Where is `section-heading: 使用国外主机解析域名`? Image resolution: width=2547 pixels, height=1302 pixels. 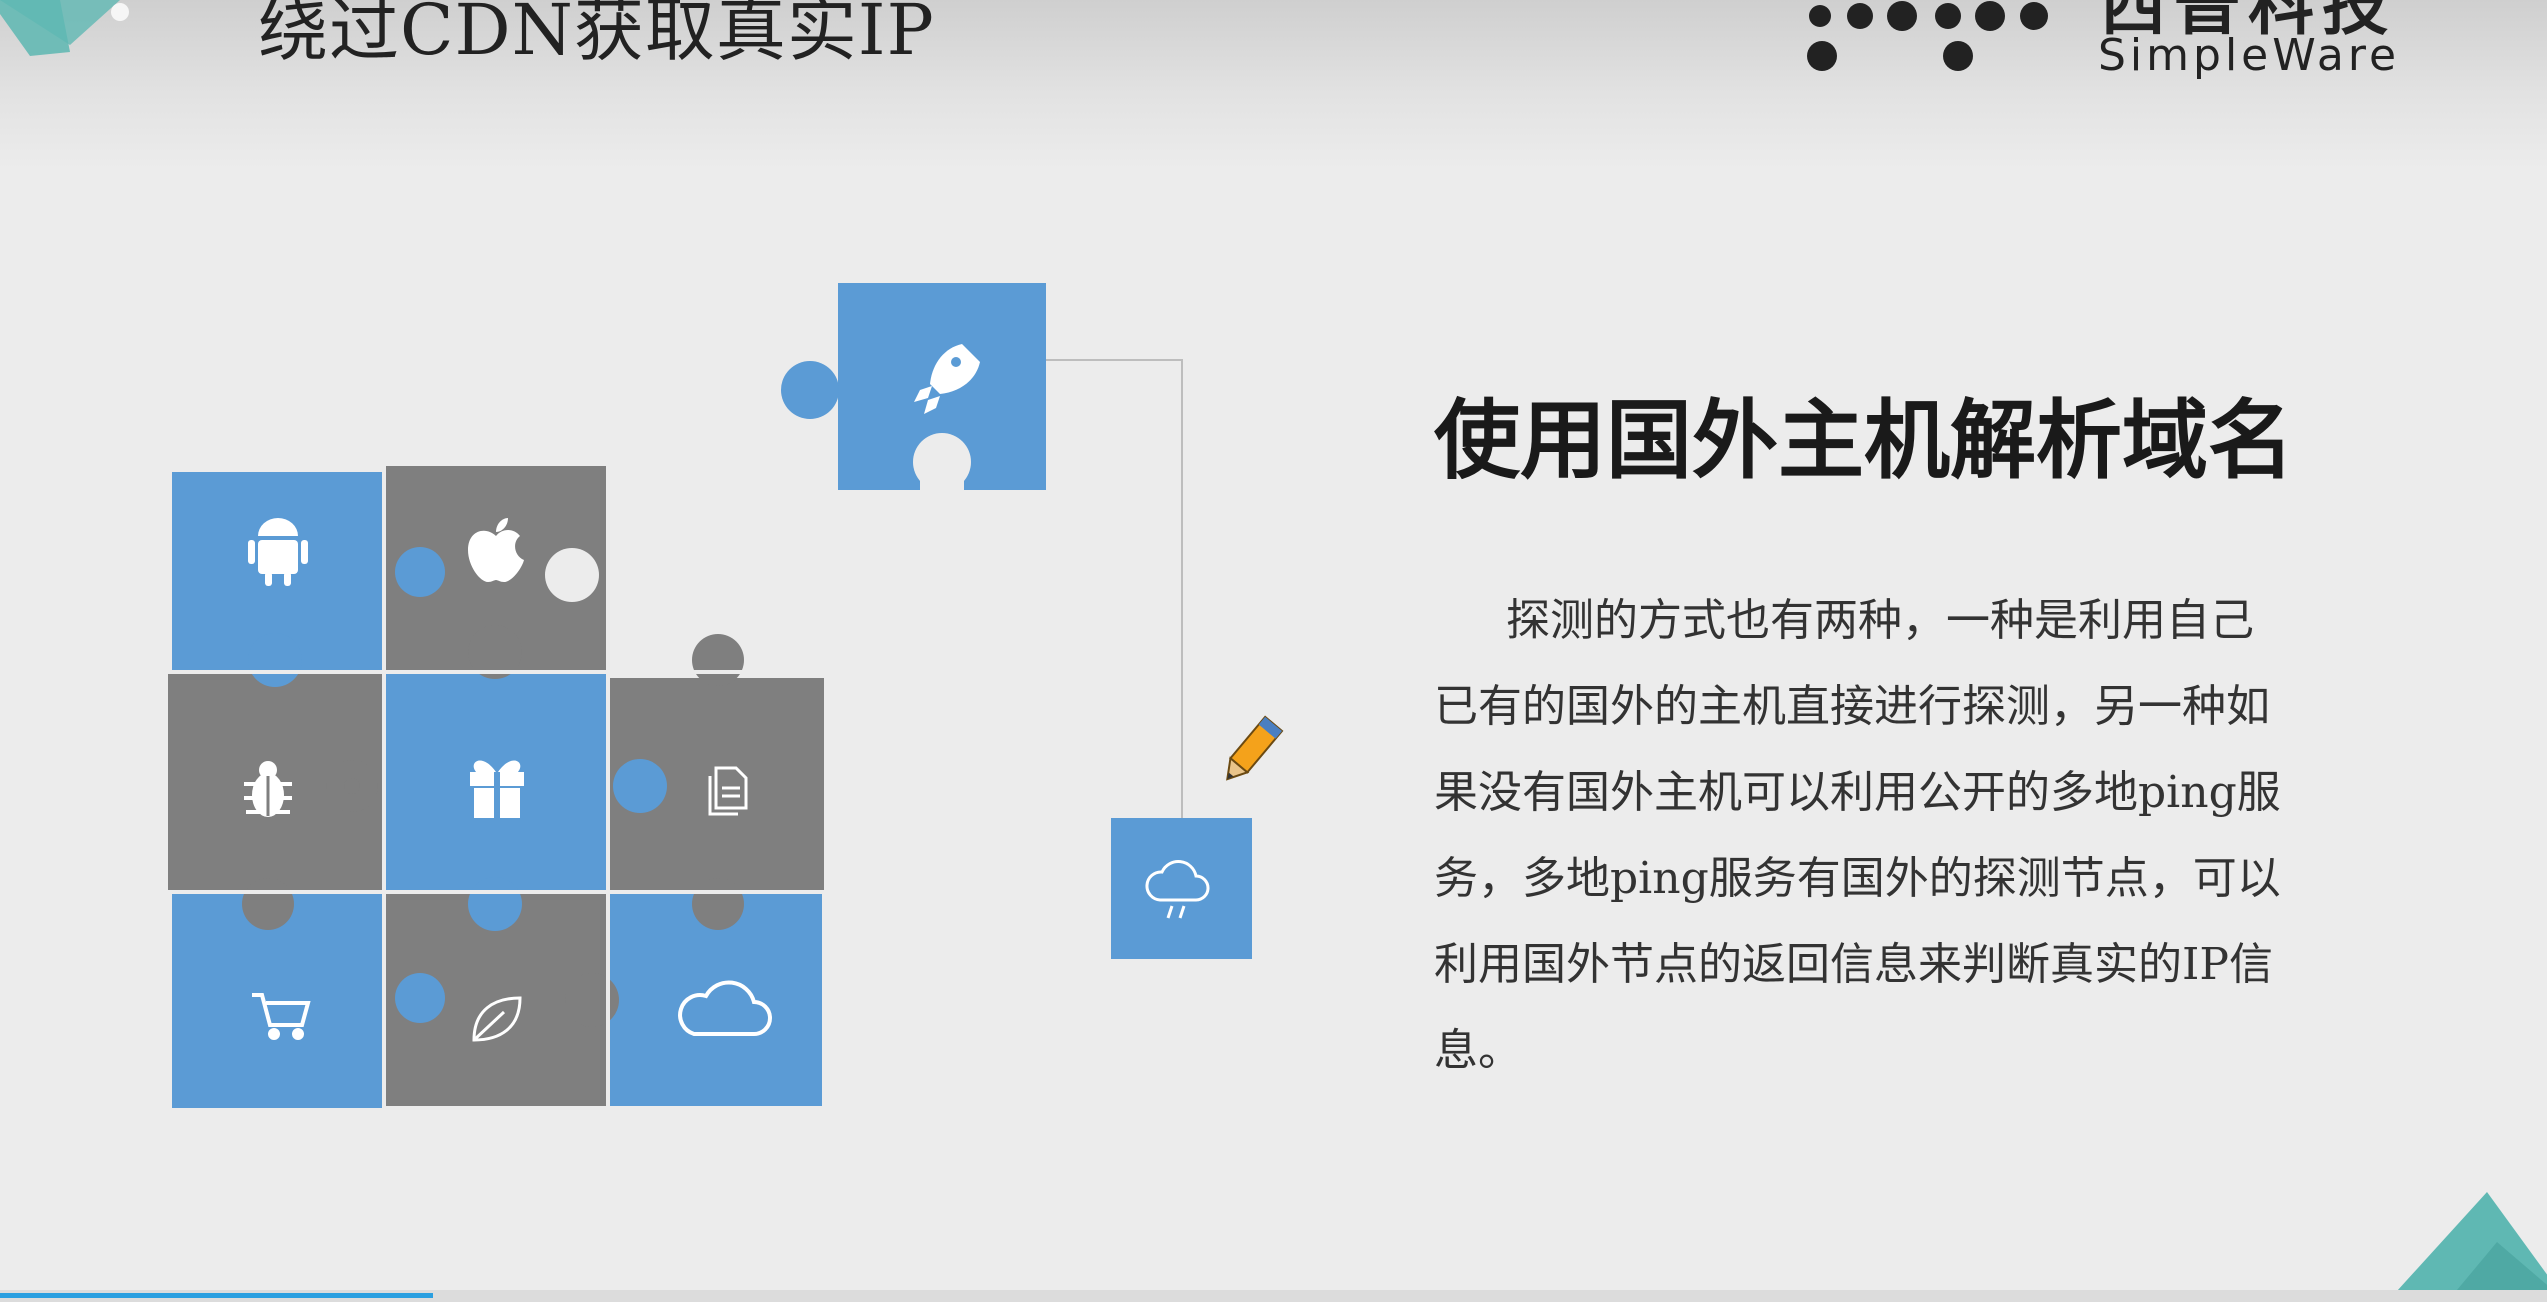
section-heading: 使用国外主机解析域名 is located at coordinates (1864, 441).